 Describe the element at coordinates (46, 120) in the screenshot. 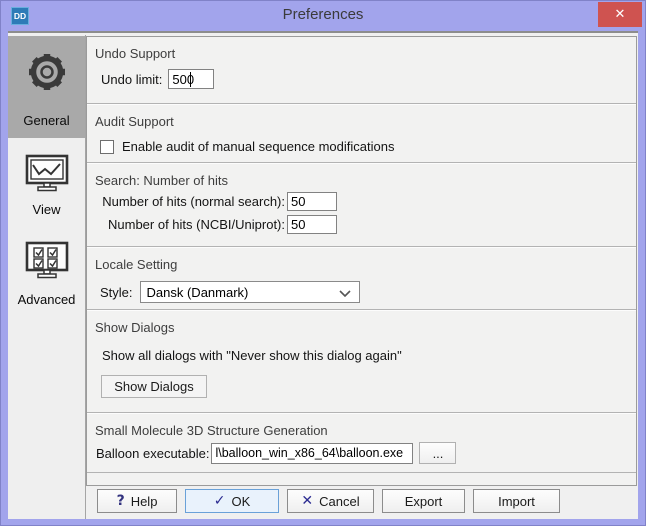

I see `sidebar-item-label: General` at that location.